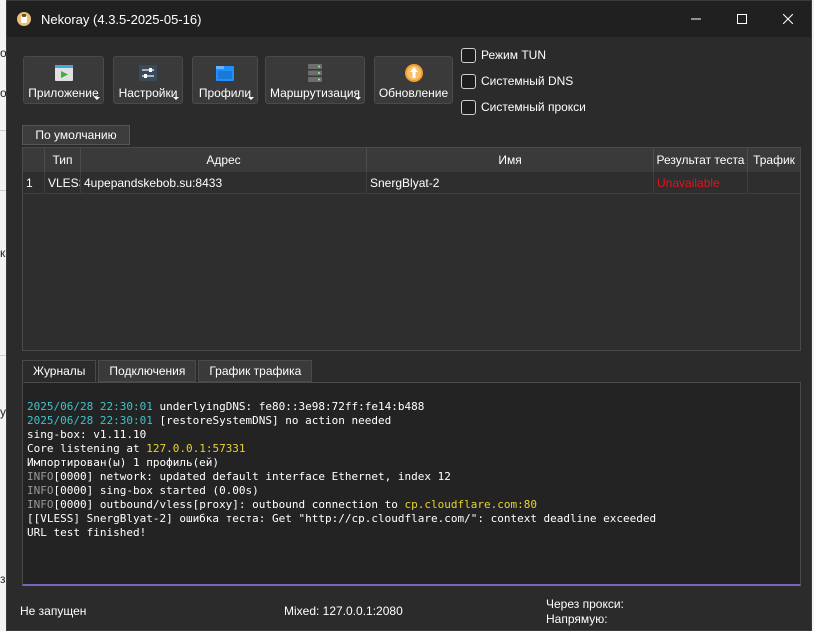  I want to click on update-button: Обновление, so click(413, 80).